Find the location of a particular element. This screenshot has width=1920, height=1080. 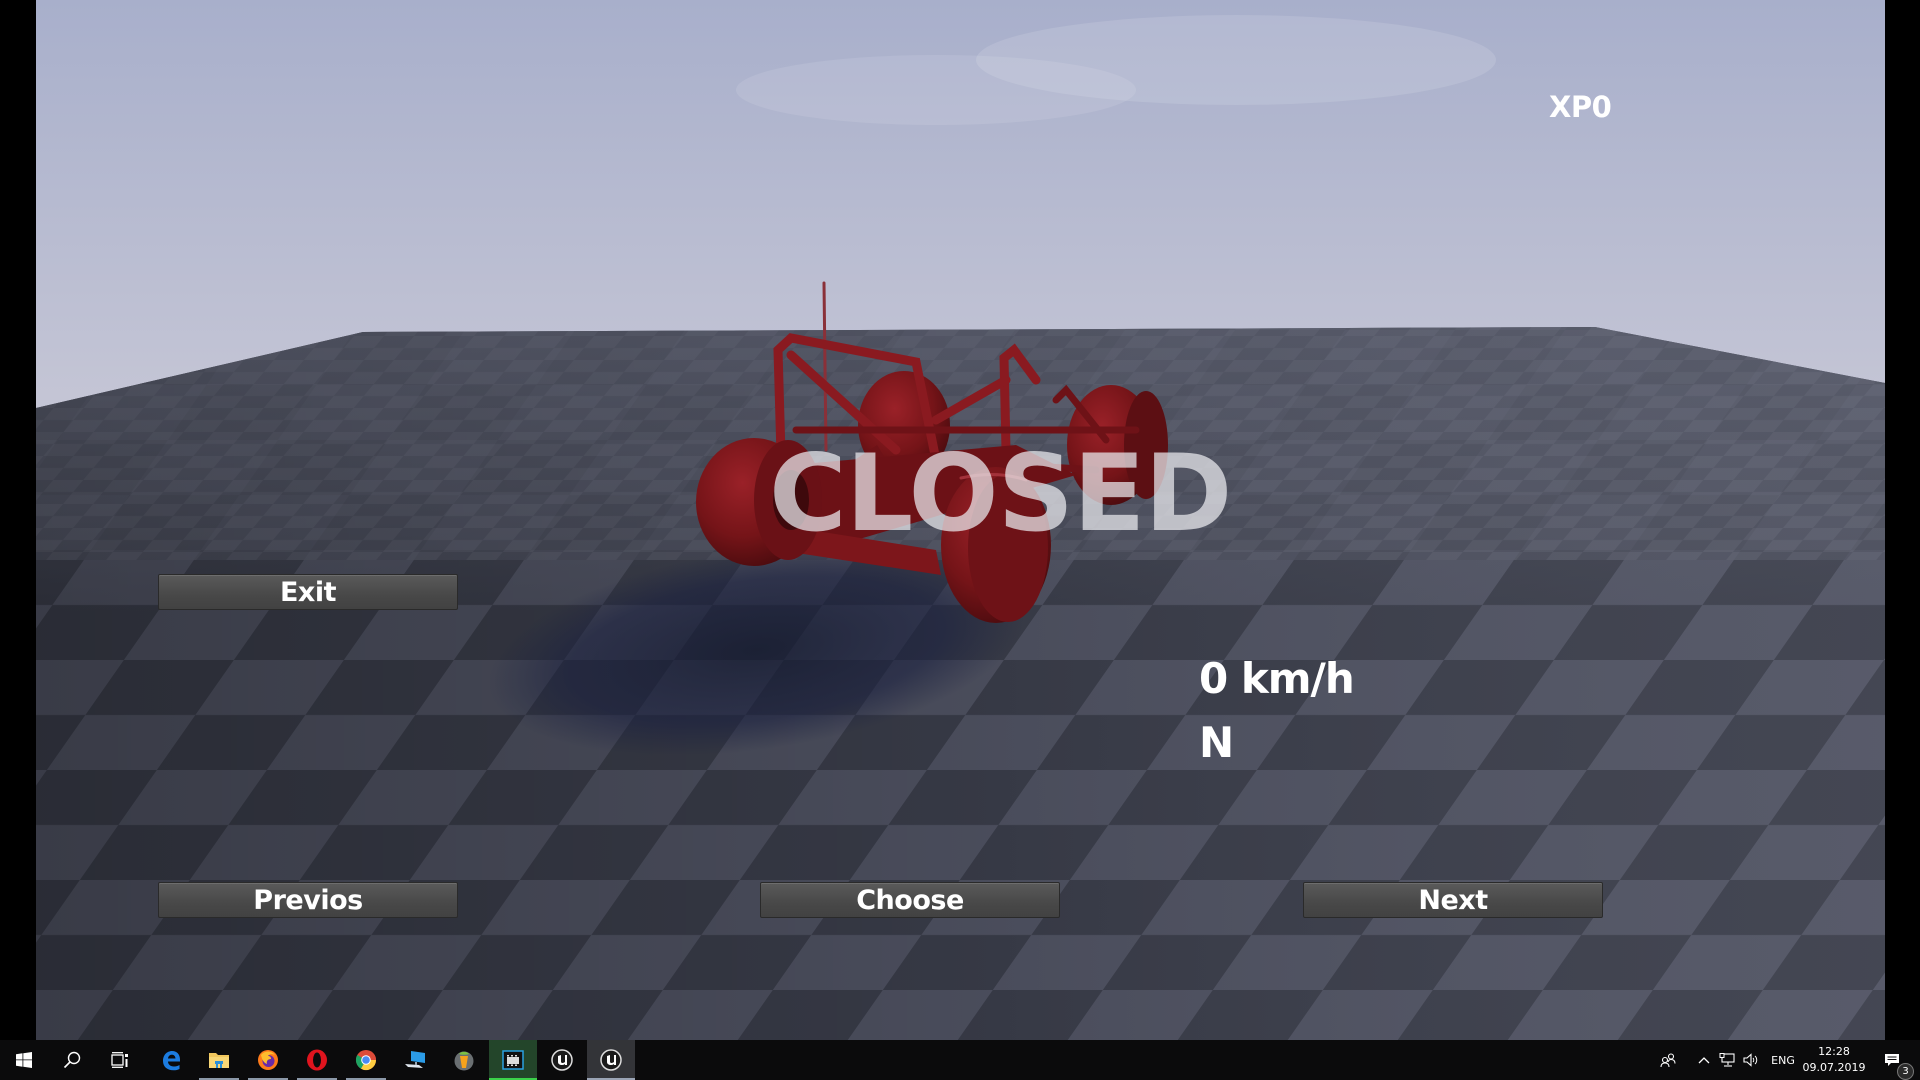

film-icon is located at coordinates (513, 1060).